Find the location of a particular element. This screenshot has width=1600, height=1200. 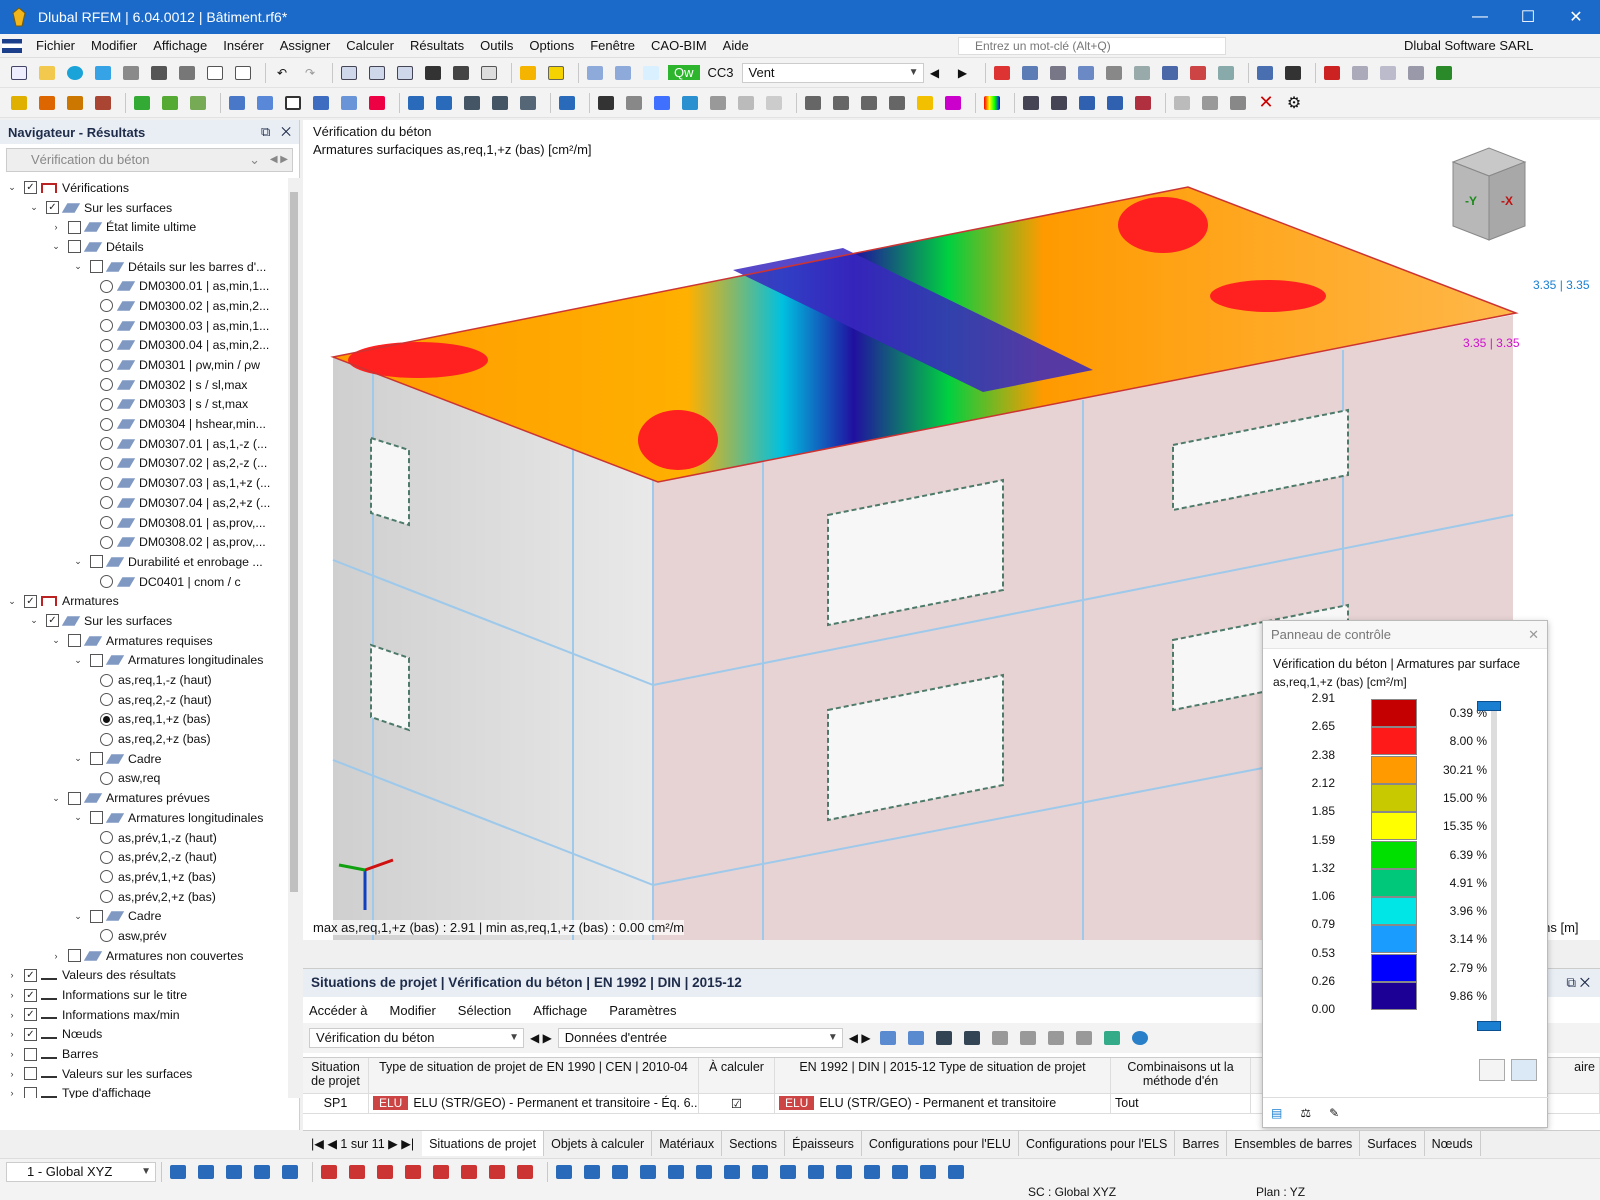

line-style2-icon is located at coordinates (841, 103).